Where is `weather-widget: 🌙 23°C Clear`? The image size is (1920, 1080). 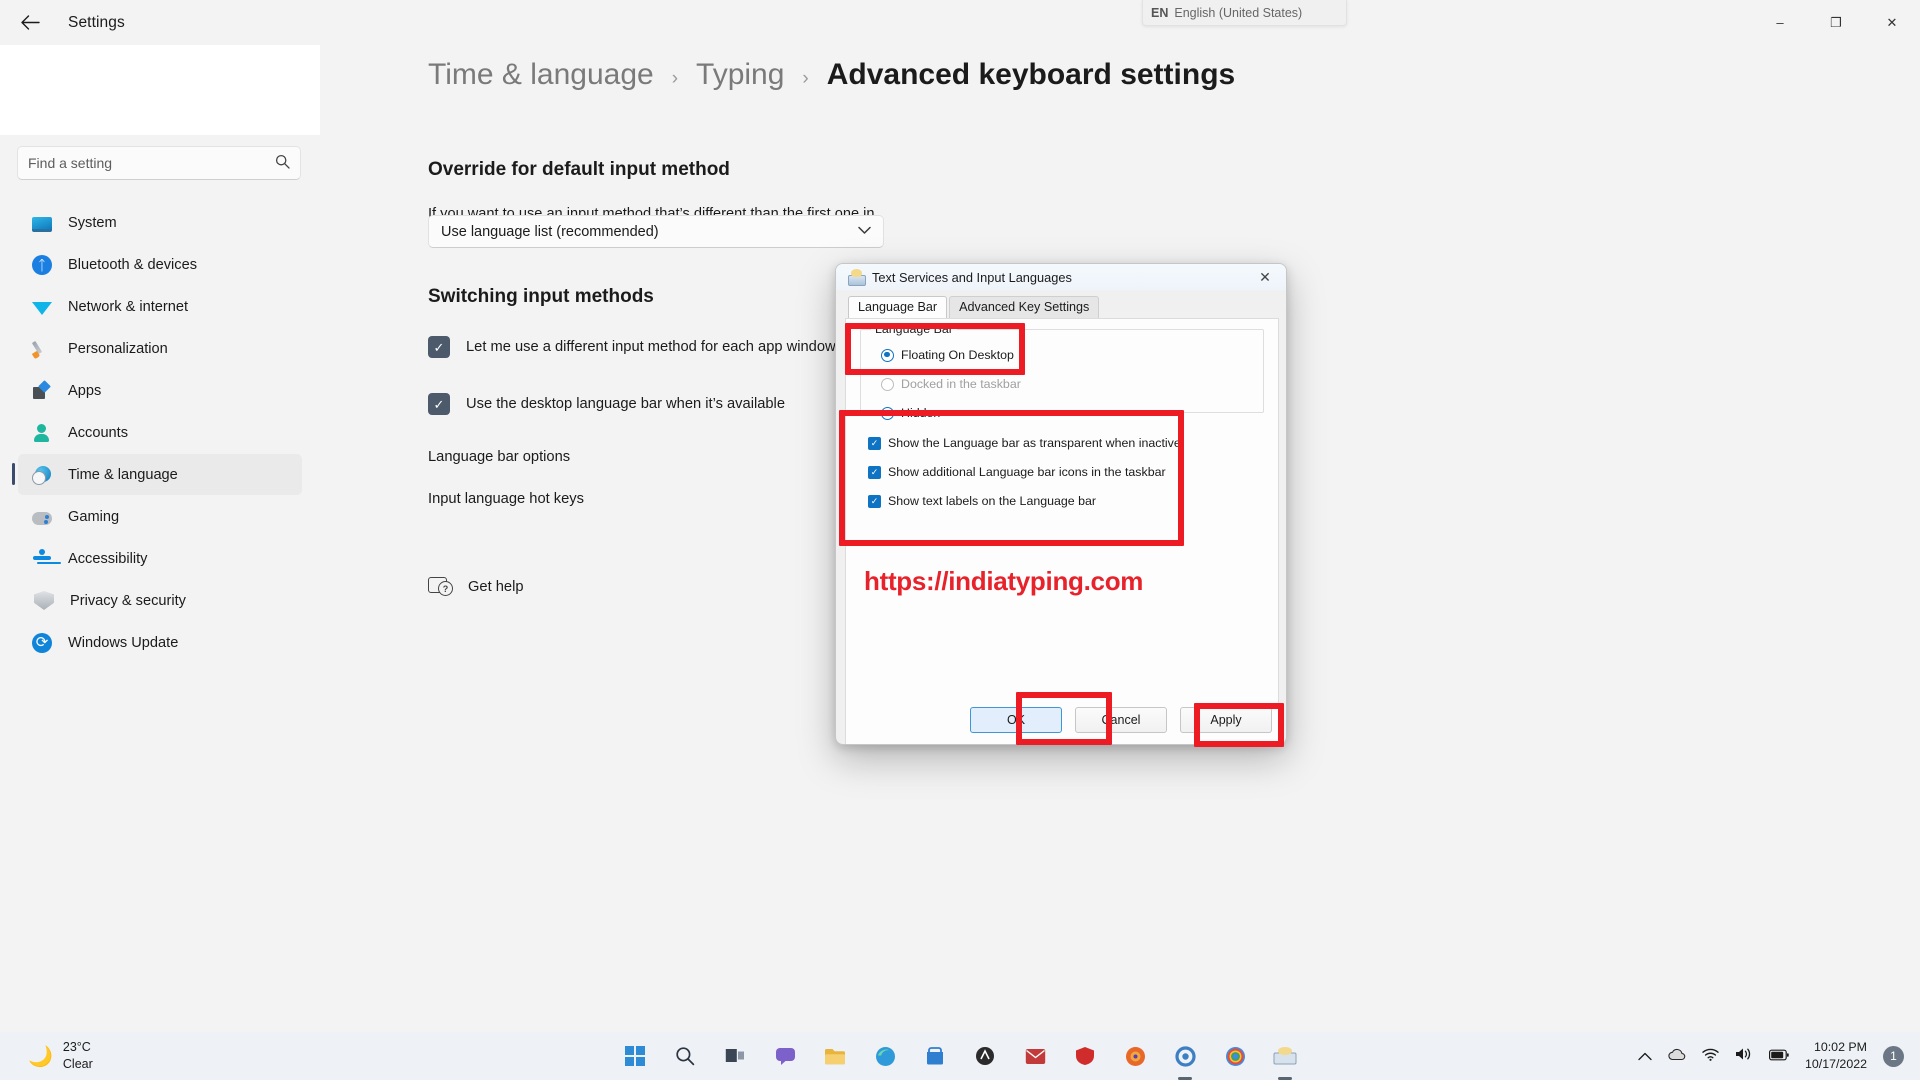
weather-widget: 🌙 23°C Clear is located at coordinates (60, 1056).